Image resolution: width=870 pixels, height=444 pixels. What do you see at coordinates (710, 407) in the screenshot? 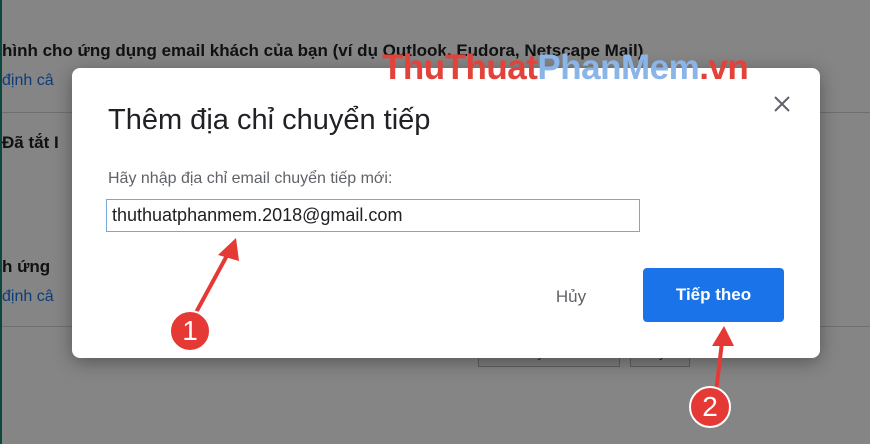
I see `step-2-badge: 2` at bounding box center [710, 407].